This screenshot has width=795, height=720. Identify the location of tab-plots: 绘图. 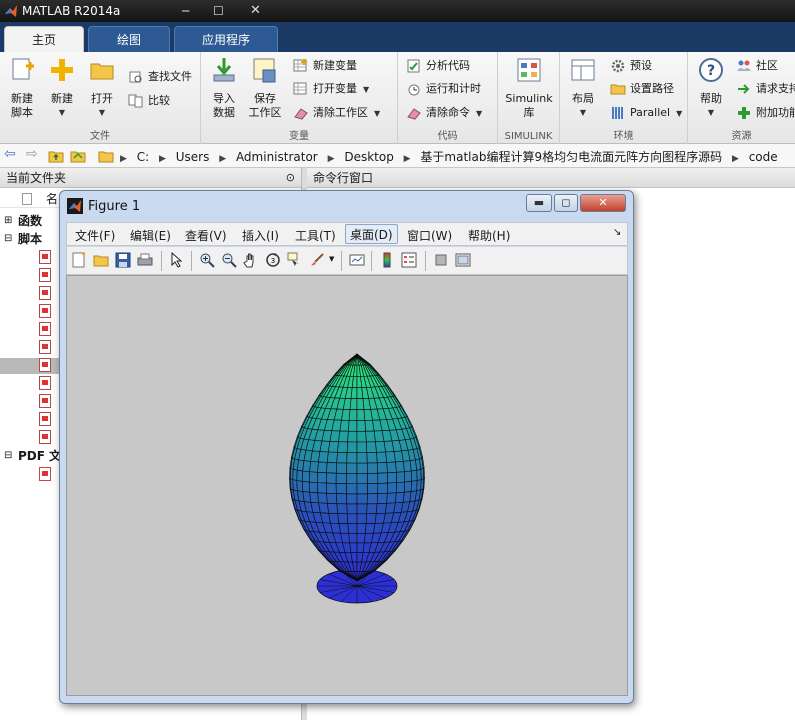
(129, 39).